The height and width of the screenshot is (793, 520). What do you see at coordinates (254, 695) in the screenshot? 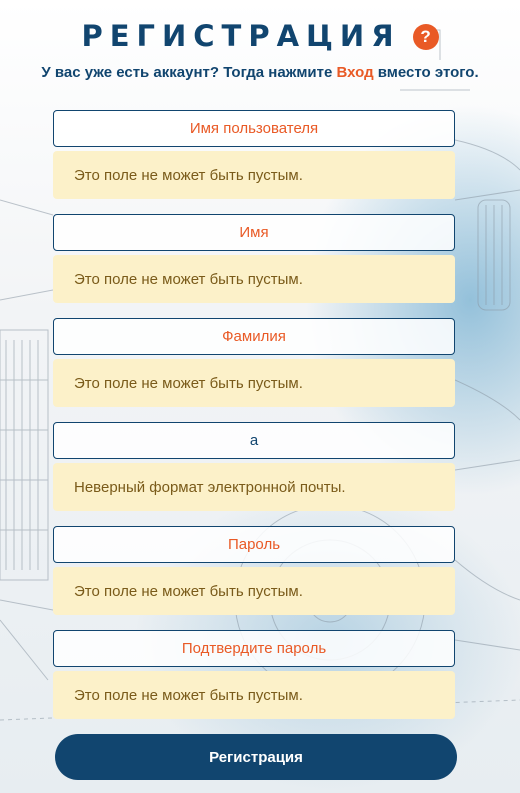
I see `confirm-password-error: Это поле не может быть пустым.` at bounding box center [254, 695].